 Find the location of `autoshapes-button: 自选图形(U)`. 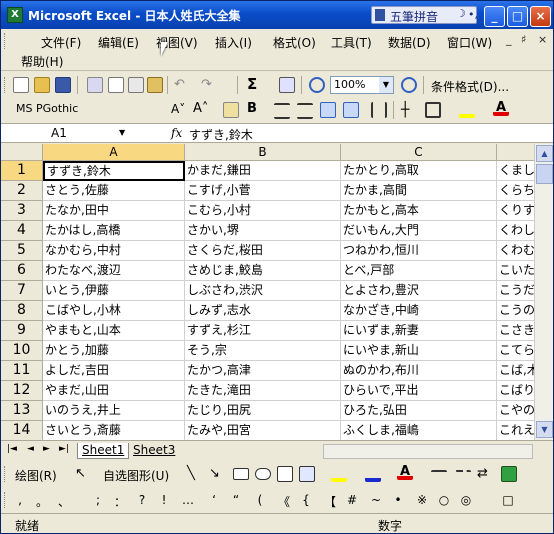

autoshapes-button: 自选图形(U) is located at coordinates (136, 475).